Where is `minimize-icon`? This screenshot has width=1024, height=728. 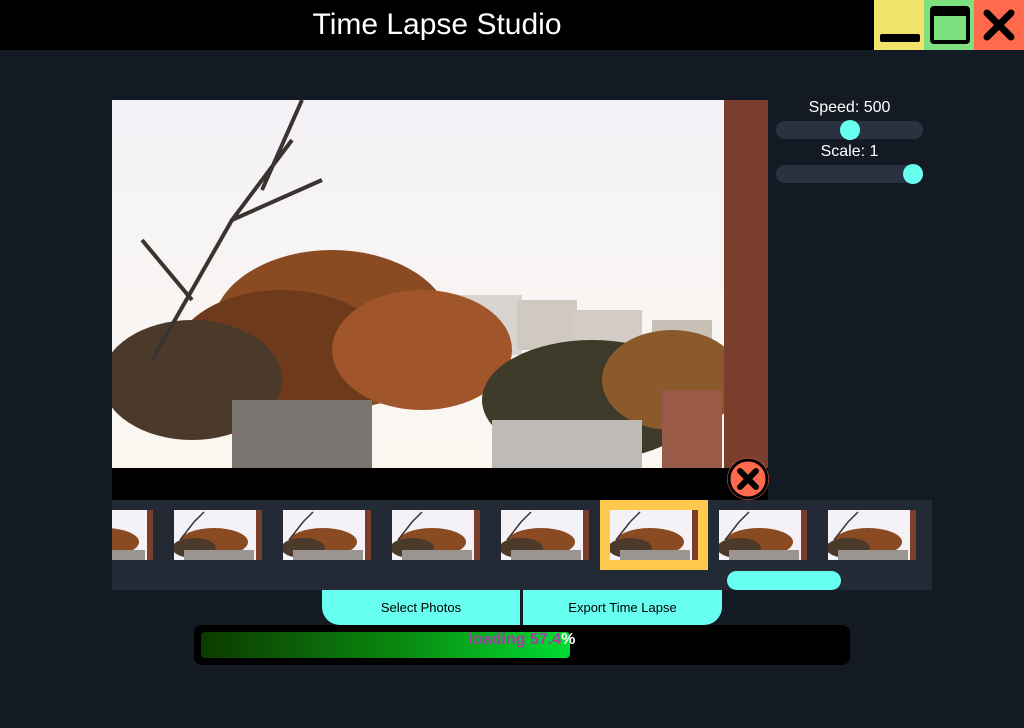
minimize-icon is located at coordinates (900, 38).